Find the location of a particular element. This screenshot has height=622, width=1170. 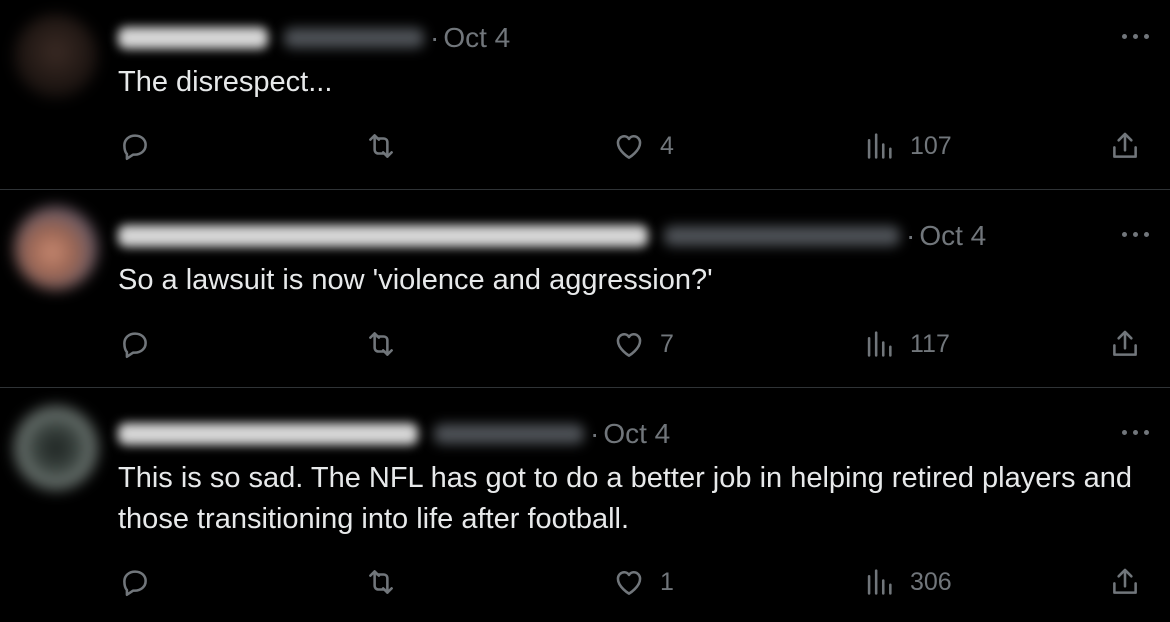

like-button: 7 is located at coordinates (643, 344).